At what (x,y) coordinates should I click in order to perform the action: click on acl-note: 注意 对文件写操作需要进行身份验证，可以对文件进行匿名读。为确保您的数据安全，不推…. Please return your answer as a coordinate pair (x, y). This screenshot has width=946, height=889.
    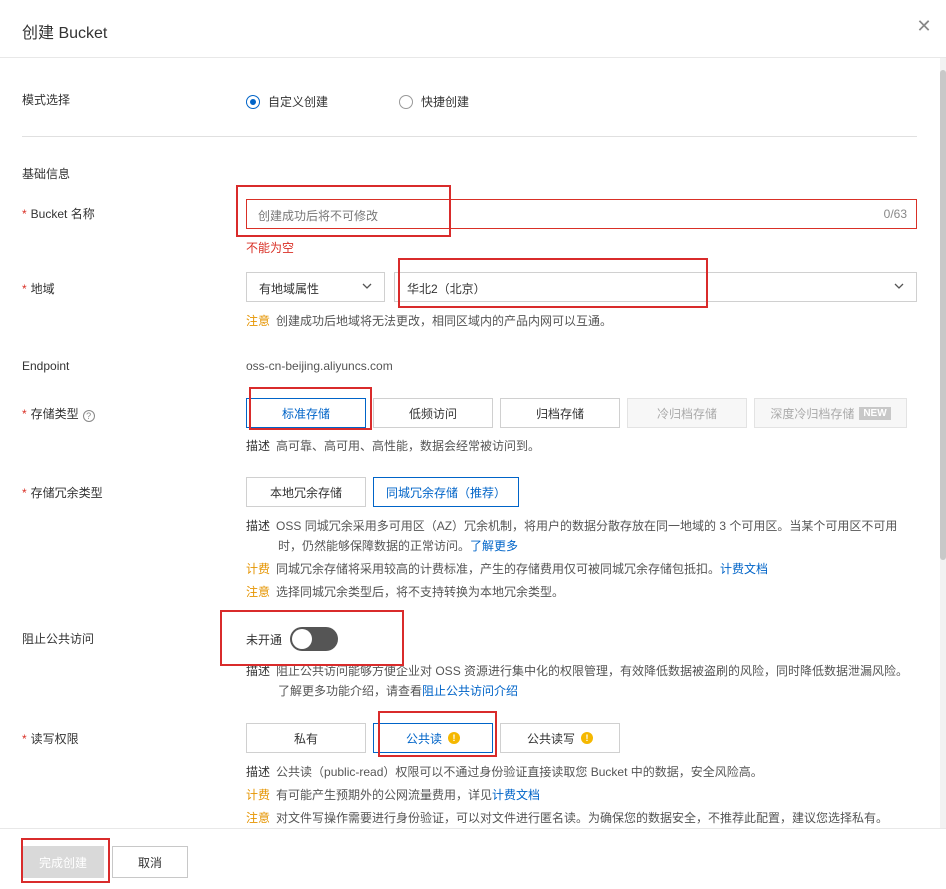
    Looking at the image, I should click on (567, 818).